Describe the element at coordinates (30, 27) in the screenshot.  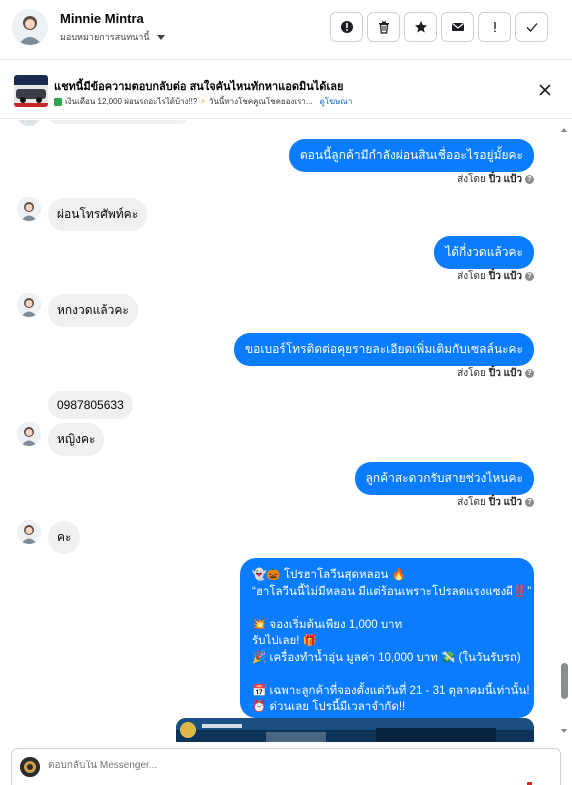
I see `contact-avatar` at that location.